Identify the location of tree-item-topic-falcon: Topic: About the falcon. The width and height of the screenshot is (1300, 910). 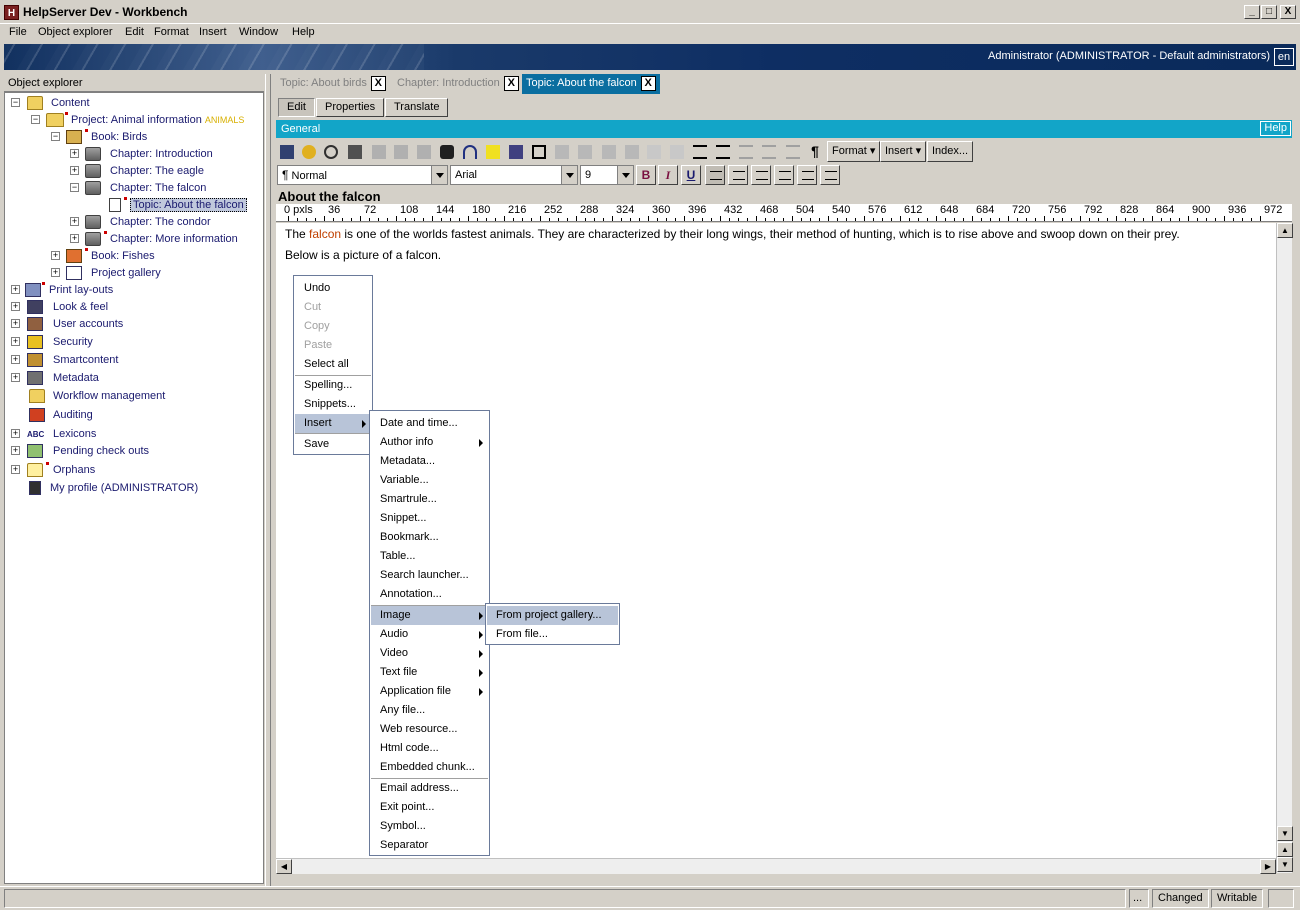
(178, 205).